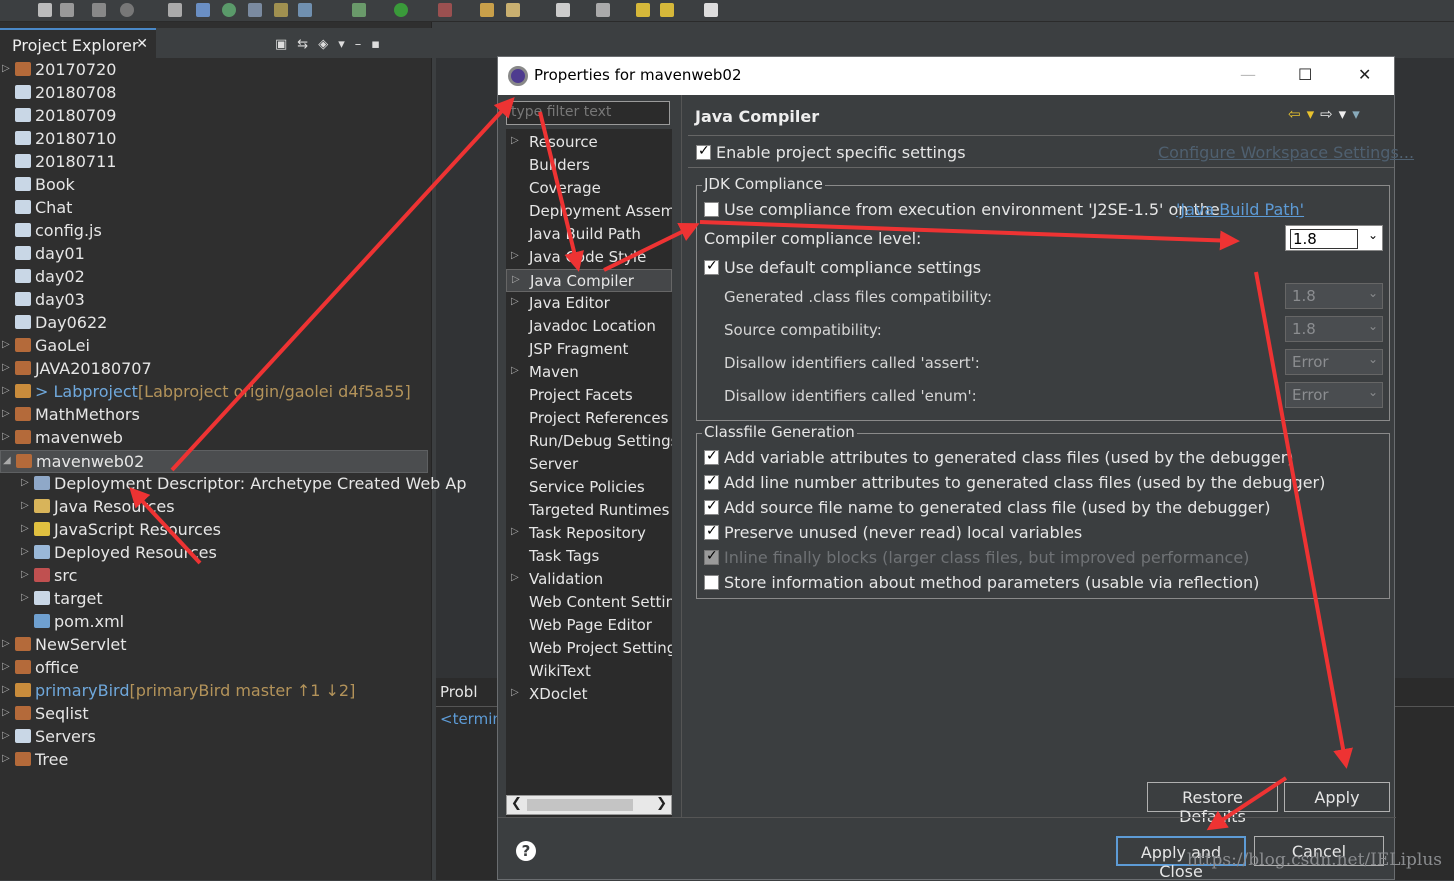 The image size is (1454, 881). I want to click on java-build-path-link: 'Java Build Path', so click(1240, 209).